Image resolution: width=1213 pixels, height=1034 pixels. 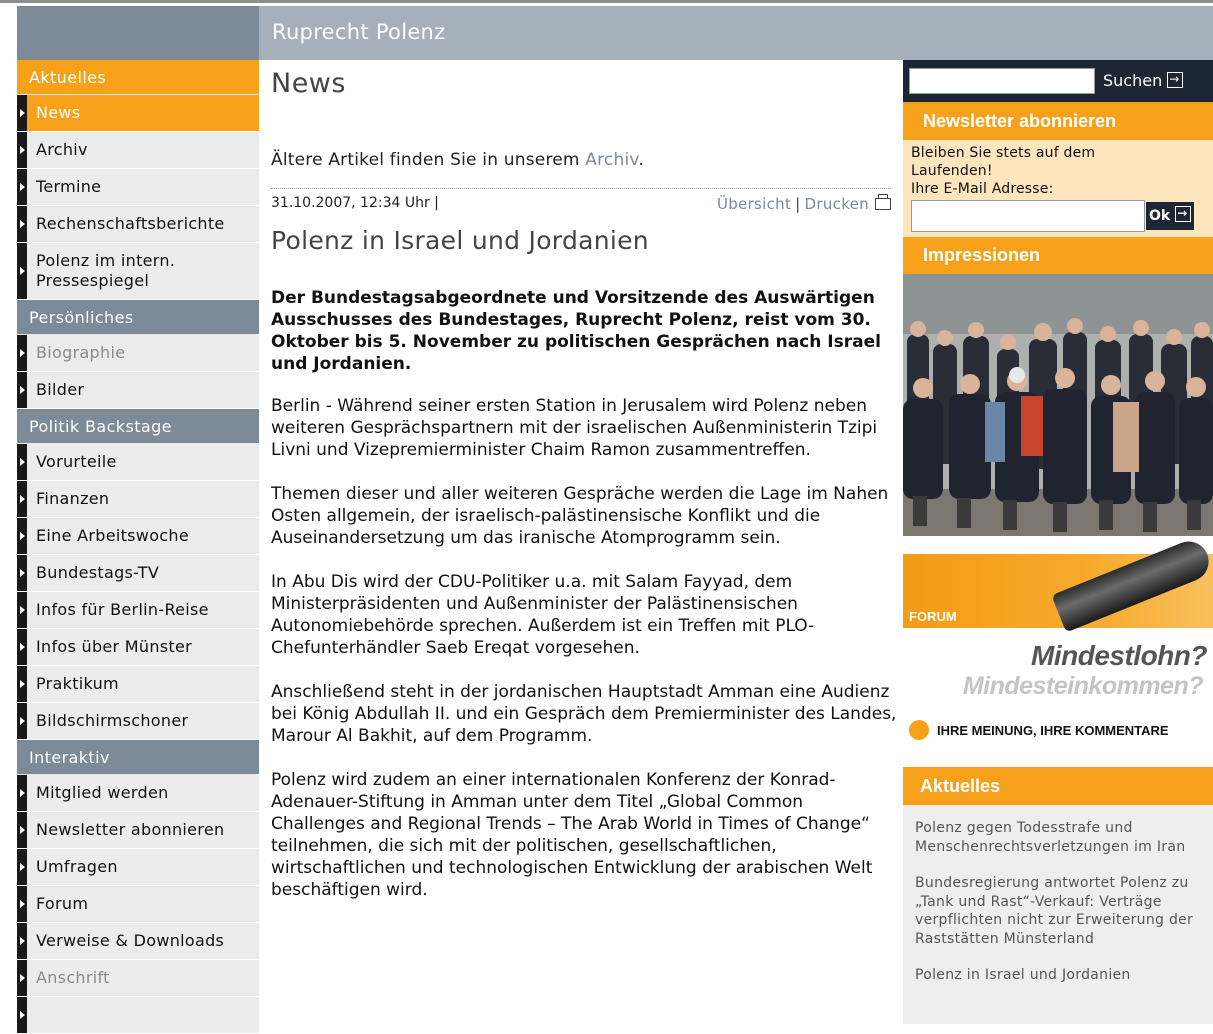 What do you see at coordinates (138, 462) in the screenshot?
I see `nav-item-vorurteile: Vorurteile` at bounding box center [138, 462].